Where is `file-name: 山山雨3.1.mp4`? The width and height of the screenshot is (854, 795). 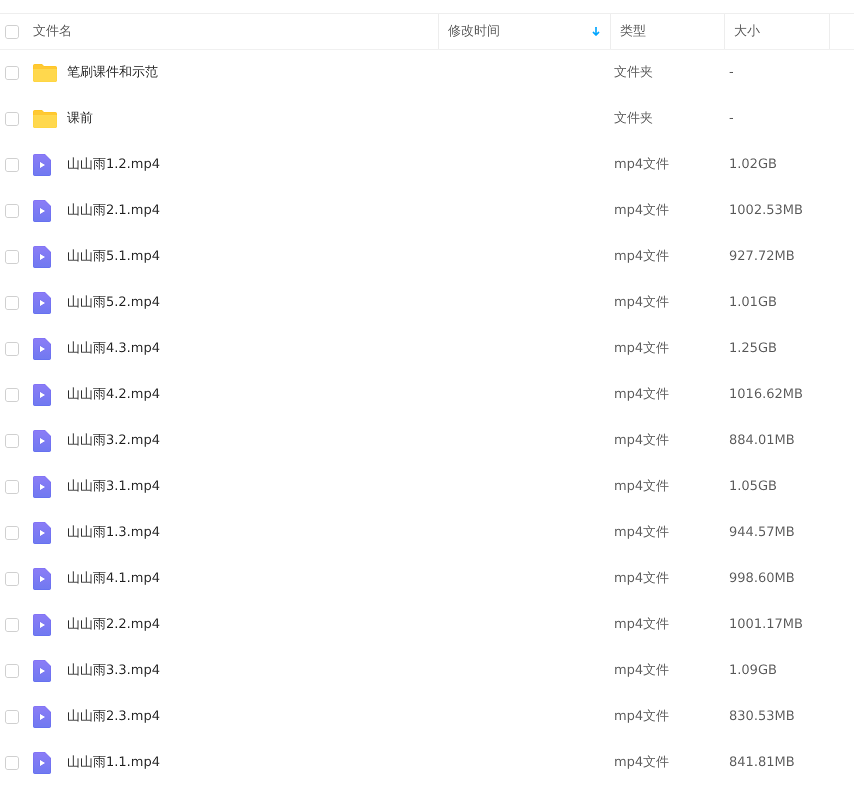 file-name: 山山雨3.1.mp4 is located at coordinates (113, 487).